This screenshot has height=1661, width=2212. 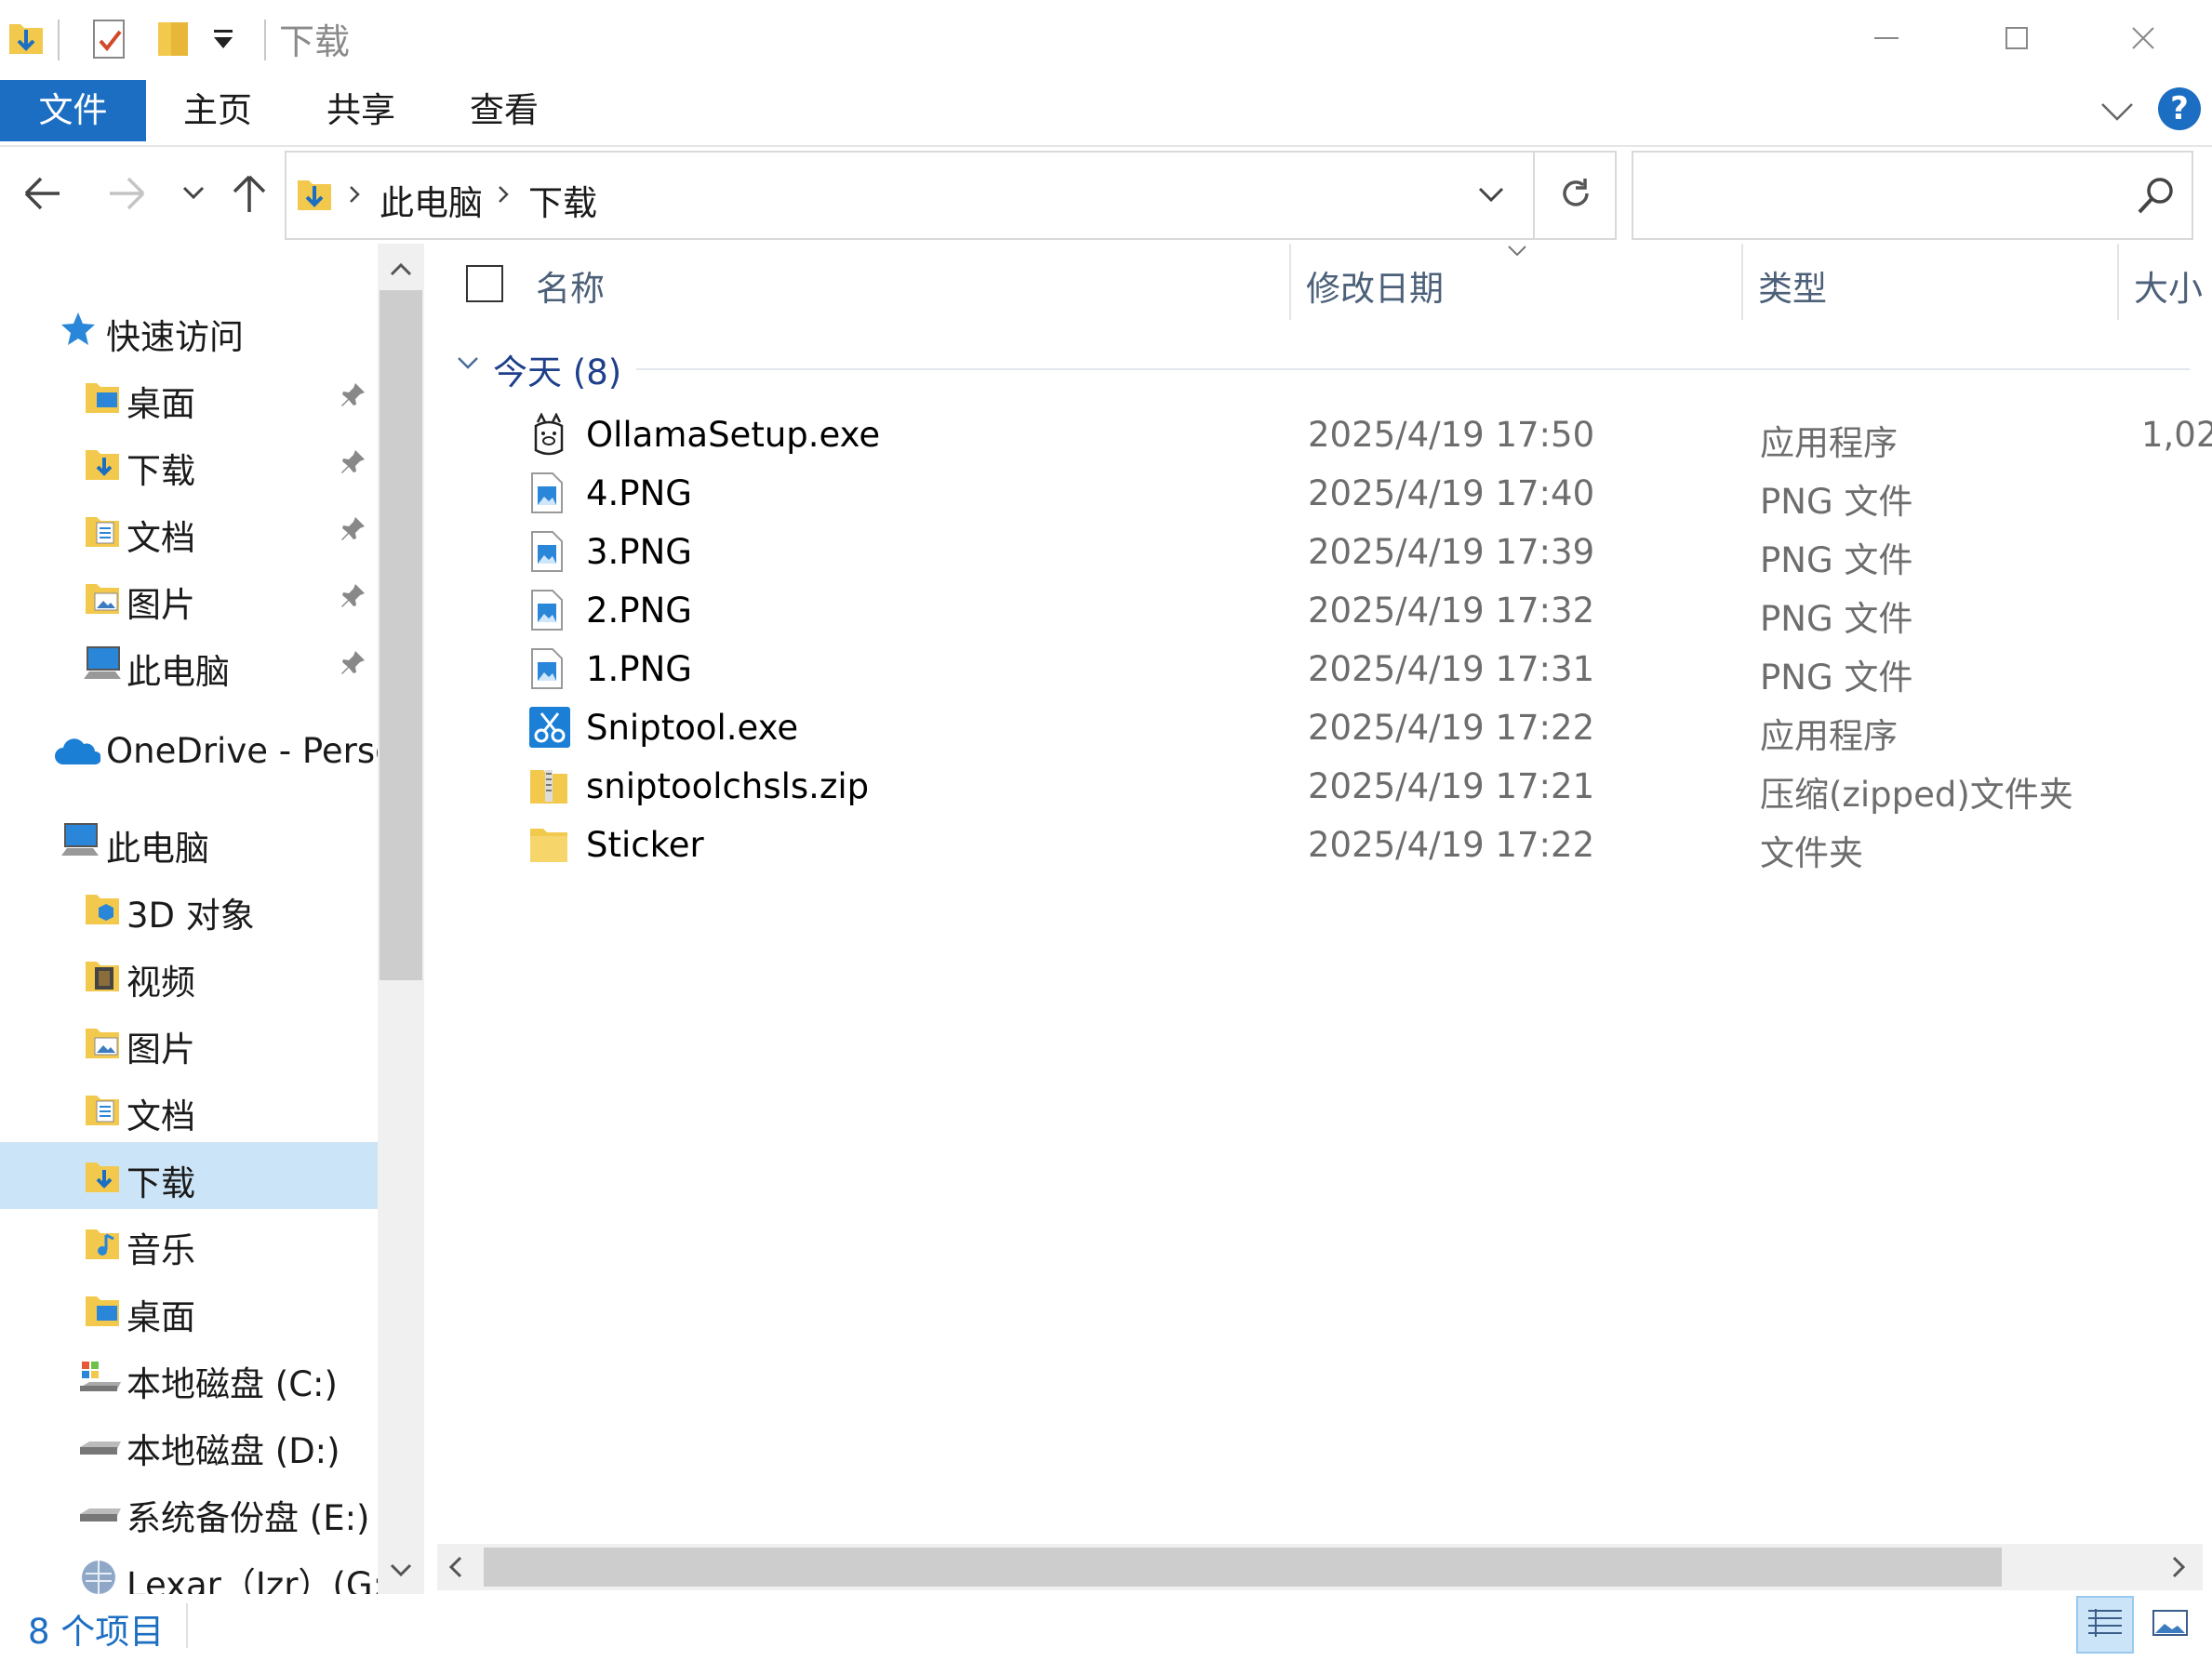 I want to click on tab-home: 主页, so click(x=218, y=111).